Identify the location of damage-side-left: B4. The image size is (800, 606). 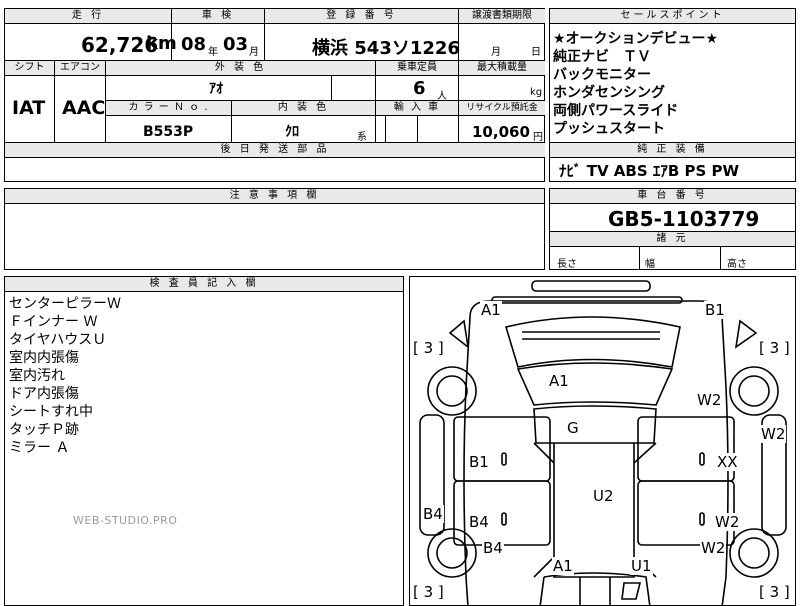
(433, 514).